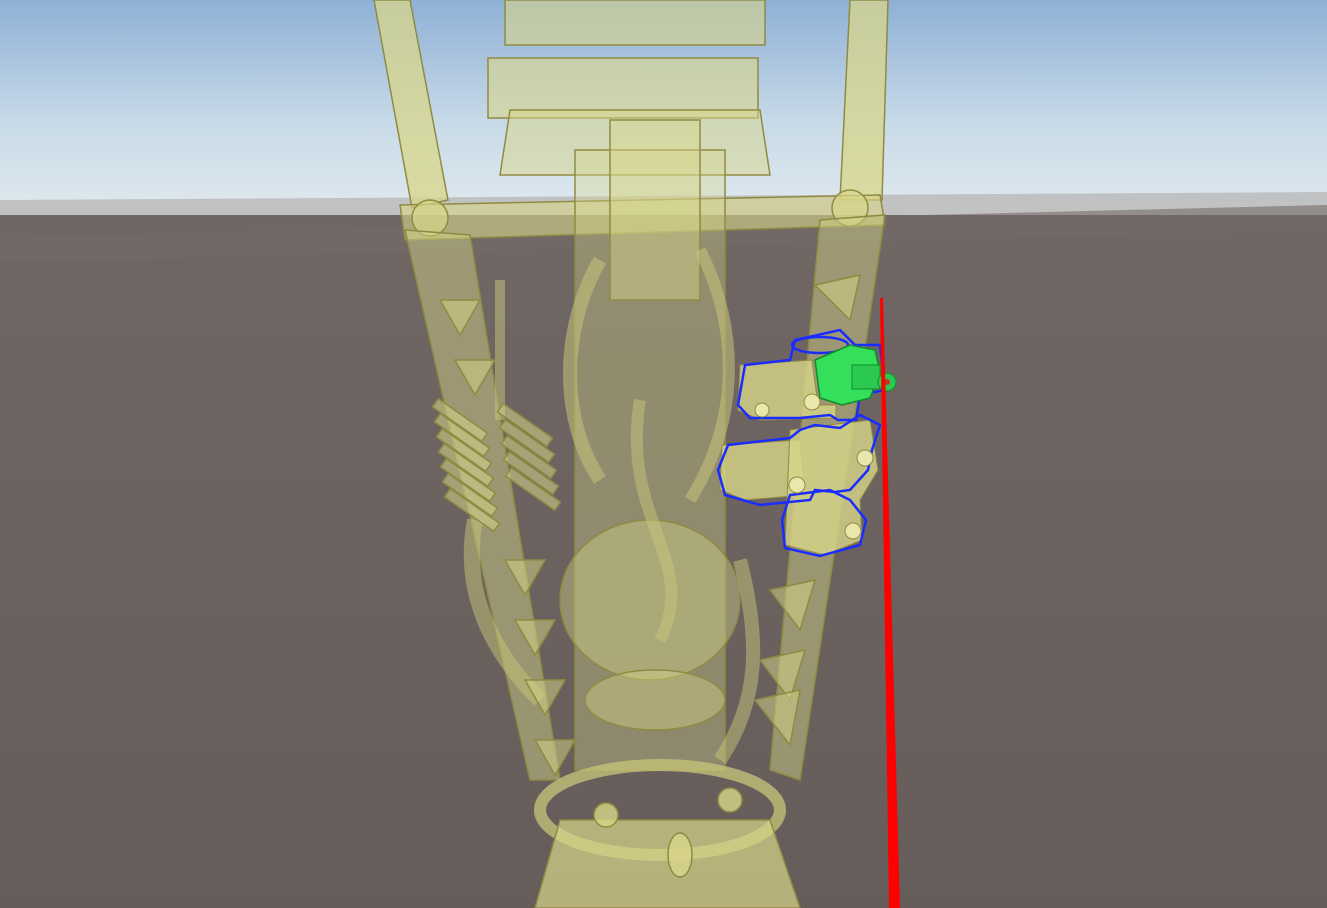  I want to click on drain-fitting, so click(680, 855).